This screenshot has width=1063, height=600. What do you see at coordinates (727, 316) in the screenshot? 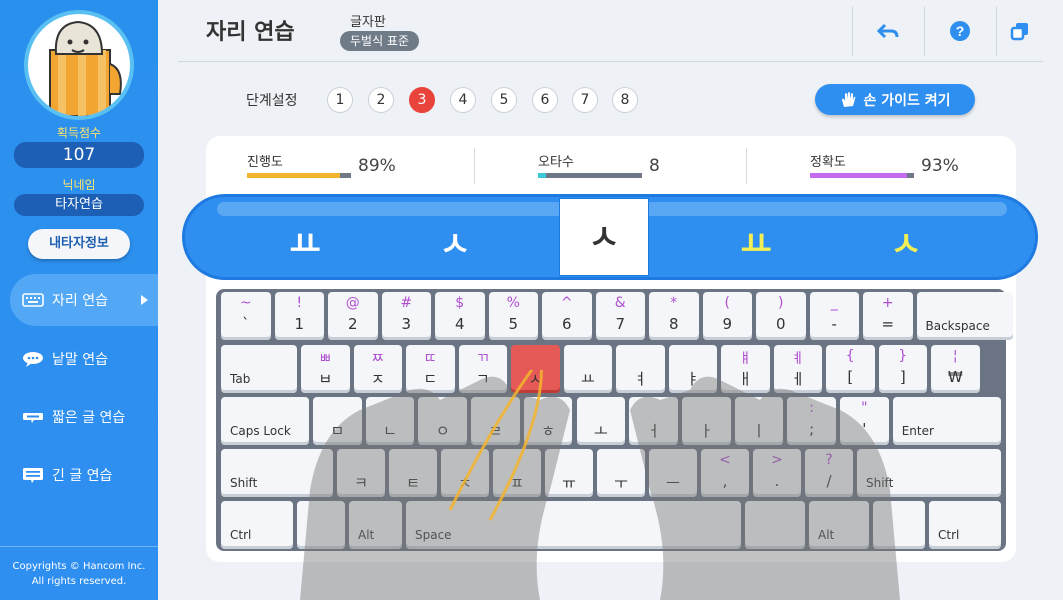
I see `key-9: (9` at bounding box center [727, 316].